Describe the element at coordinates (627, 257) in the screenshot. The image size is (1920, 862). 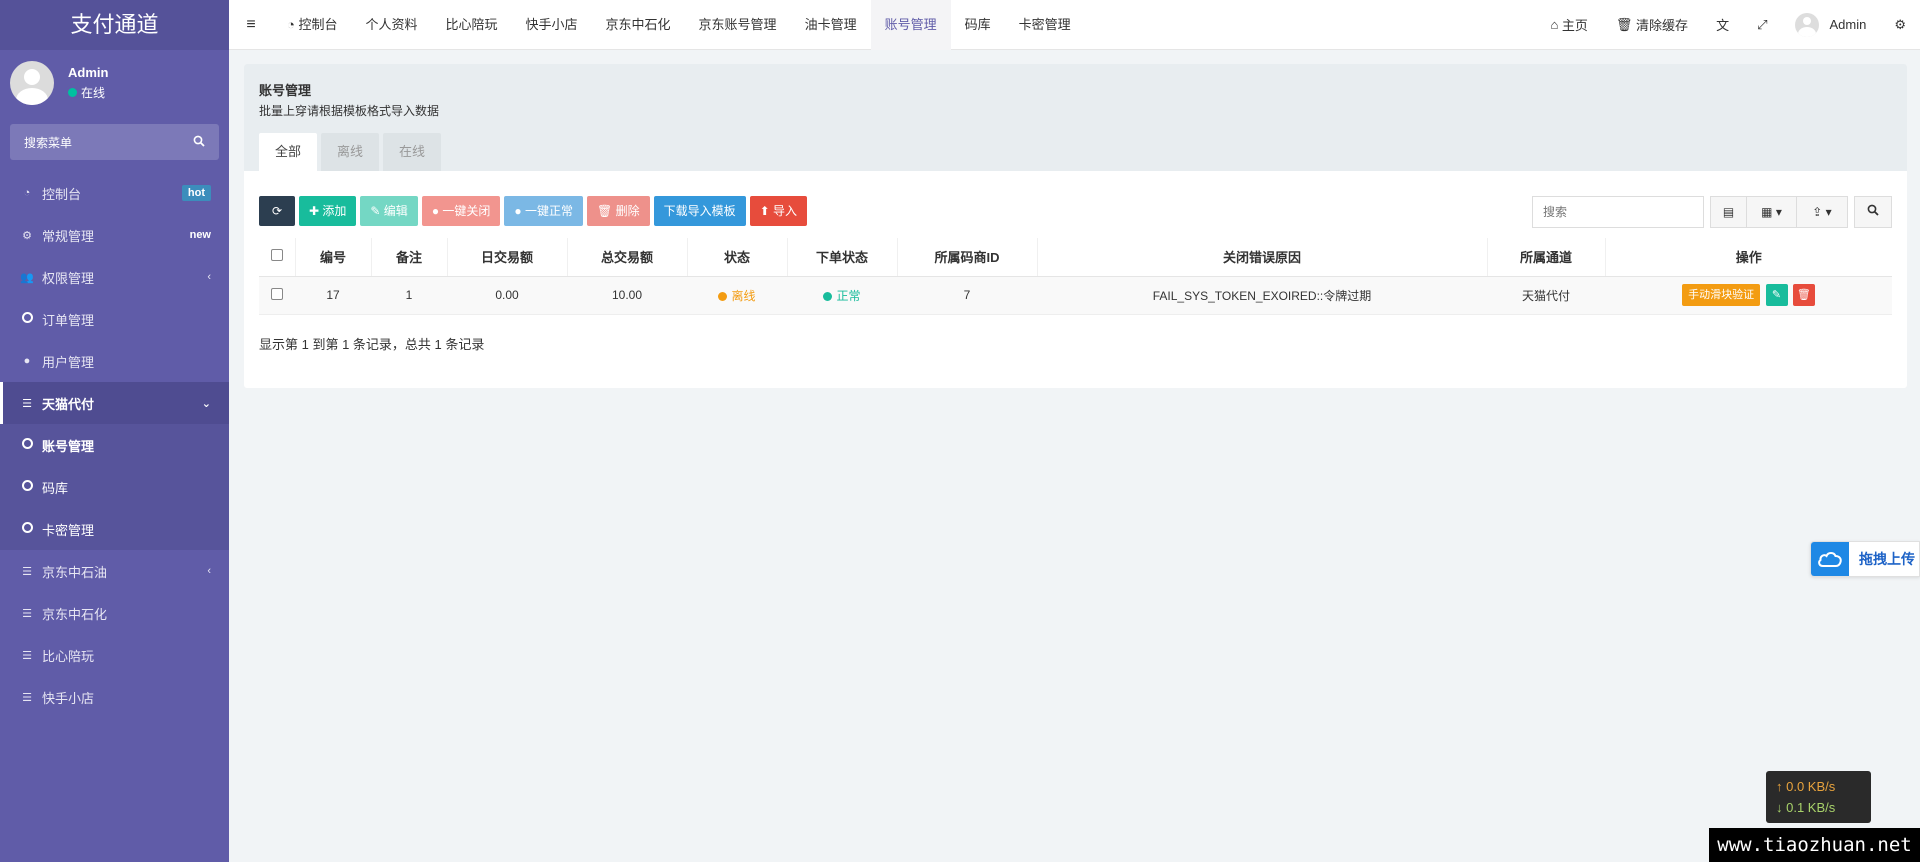
I see `col-total-amount: 总交易额` at that location.